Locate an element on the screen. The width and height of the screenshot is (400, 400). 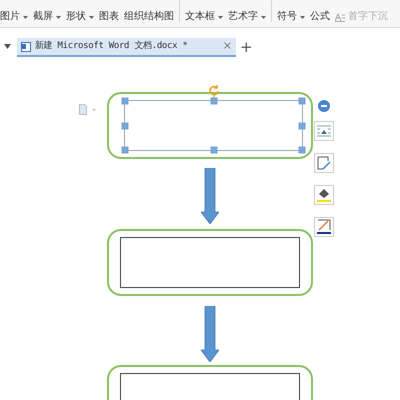
text-box is located at coordinates (210, 262).